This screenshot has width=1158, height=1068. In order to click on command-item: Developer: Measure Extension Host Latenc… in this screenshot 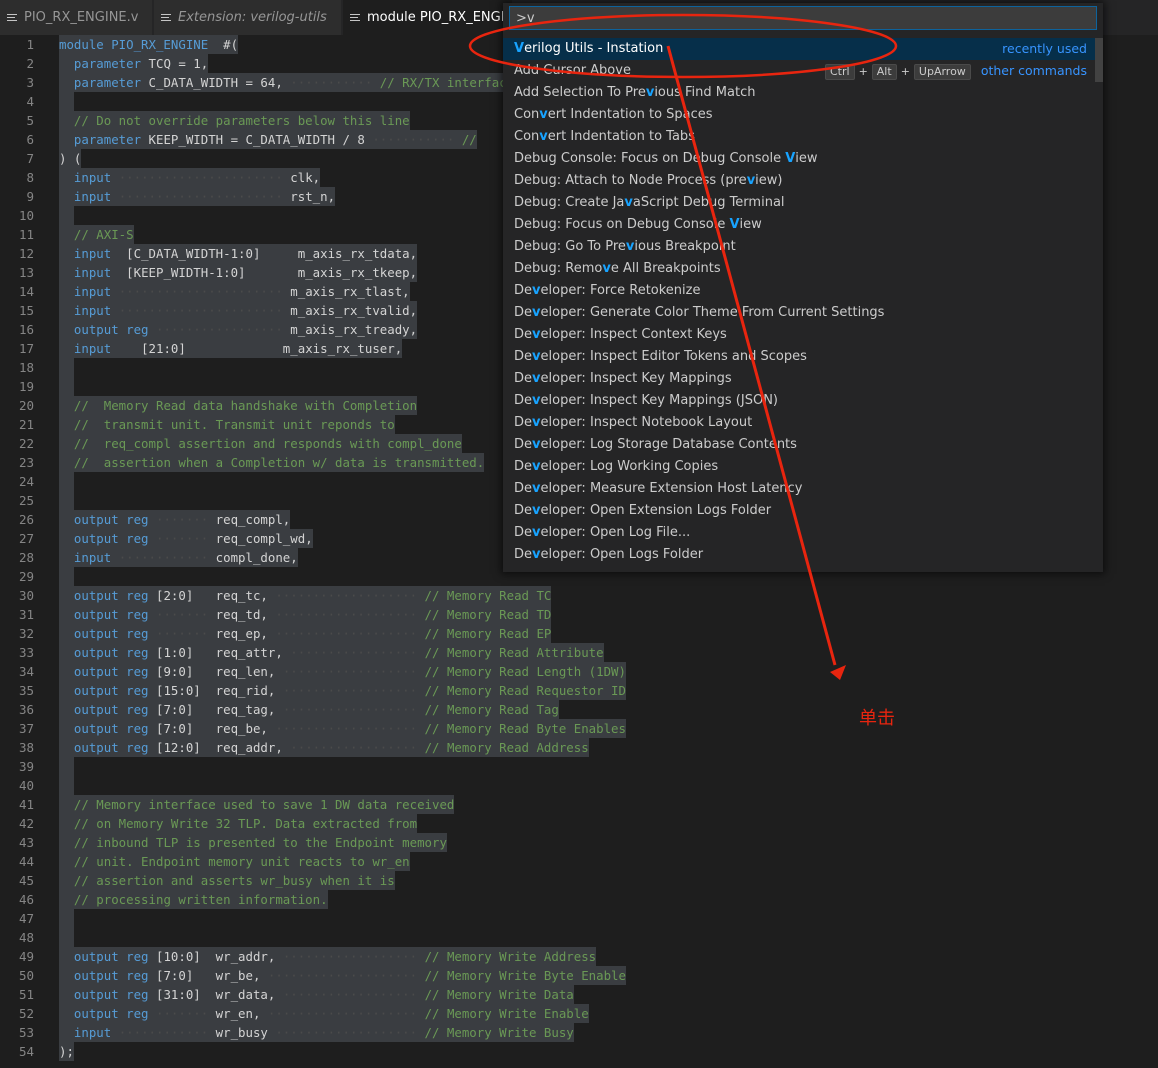, I will do `click(799, 489)`.